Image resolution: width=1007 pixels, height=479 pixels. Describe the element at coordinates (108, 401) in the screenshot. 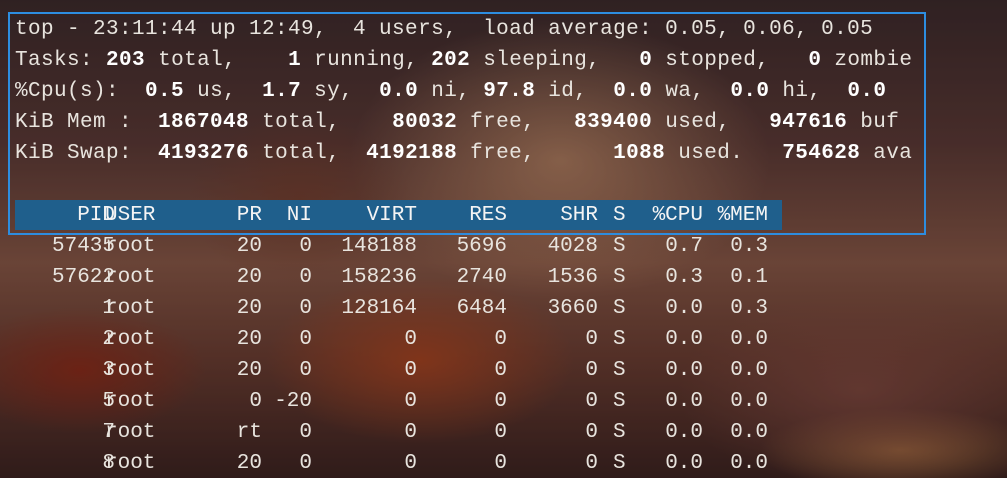

I see `cell-pid: 5` at that location.